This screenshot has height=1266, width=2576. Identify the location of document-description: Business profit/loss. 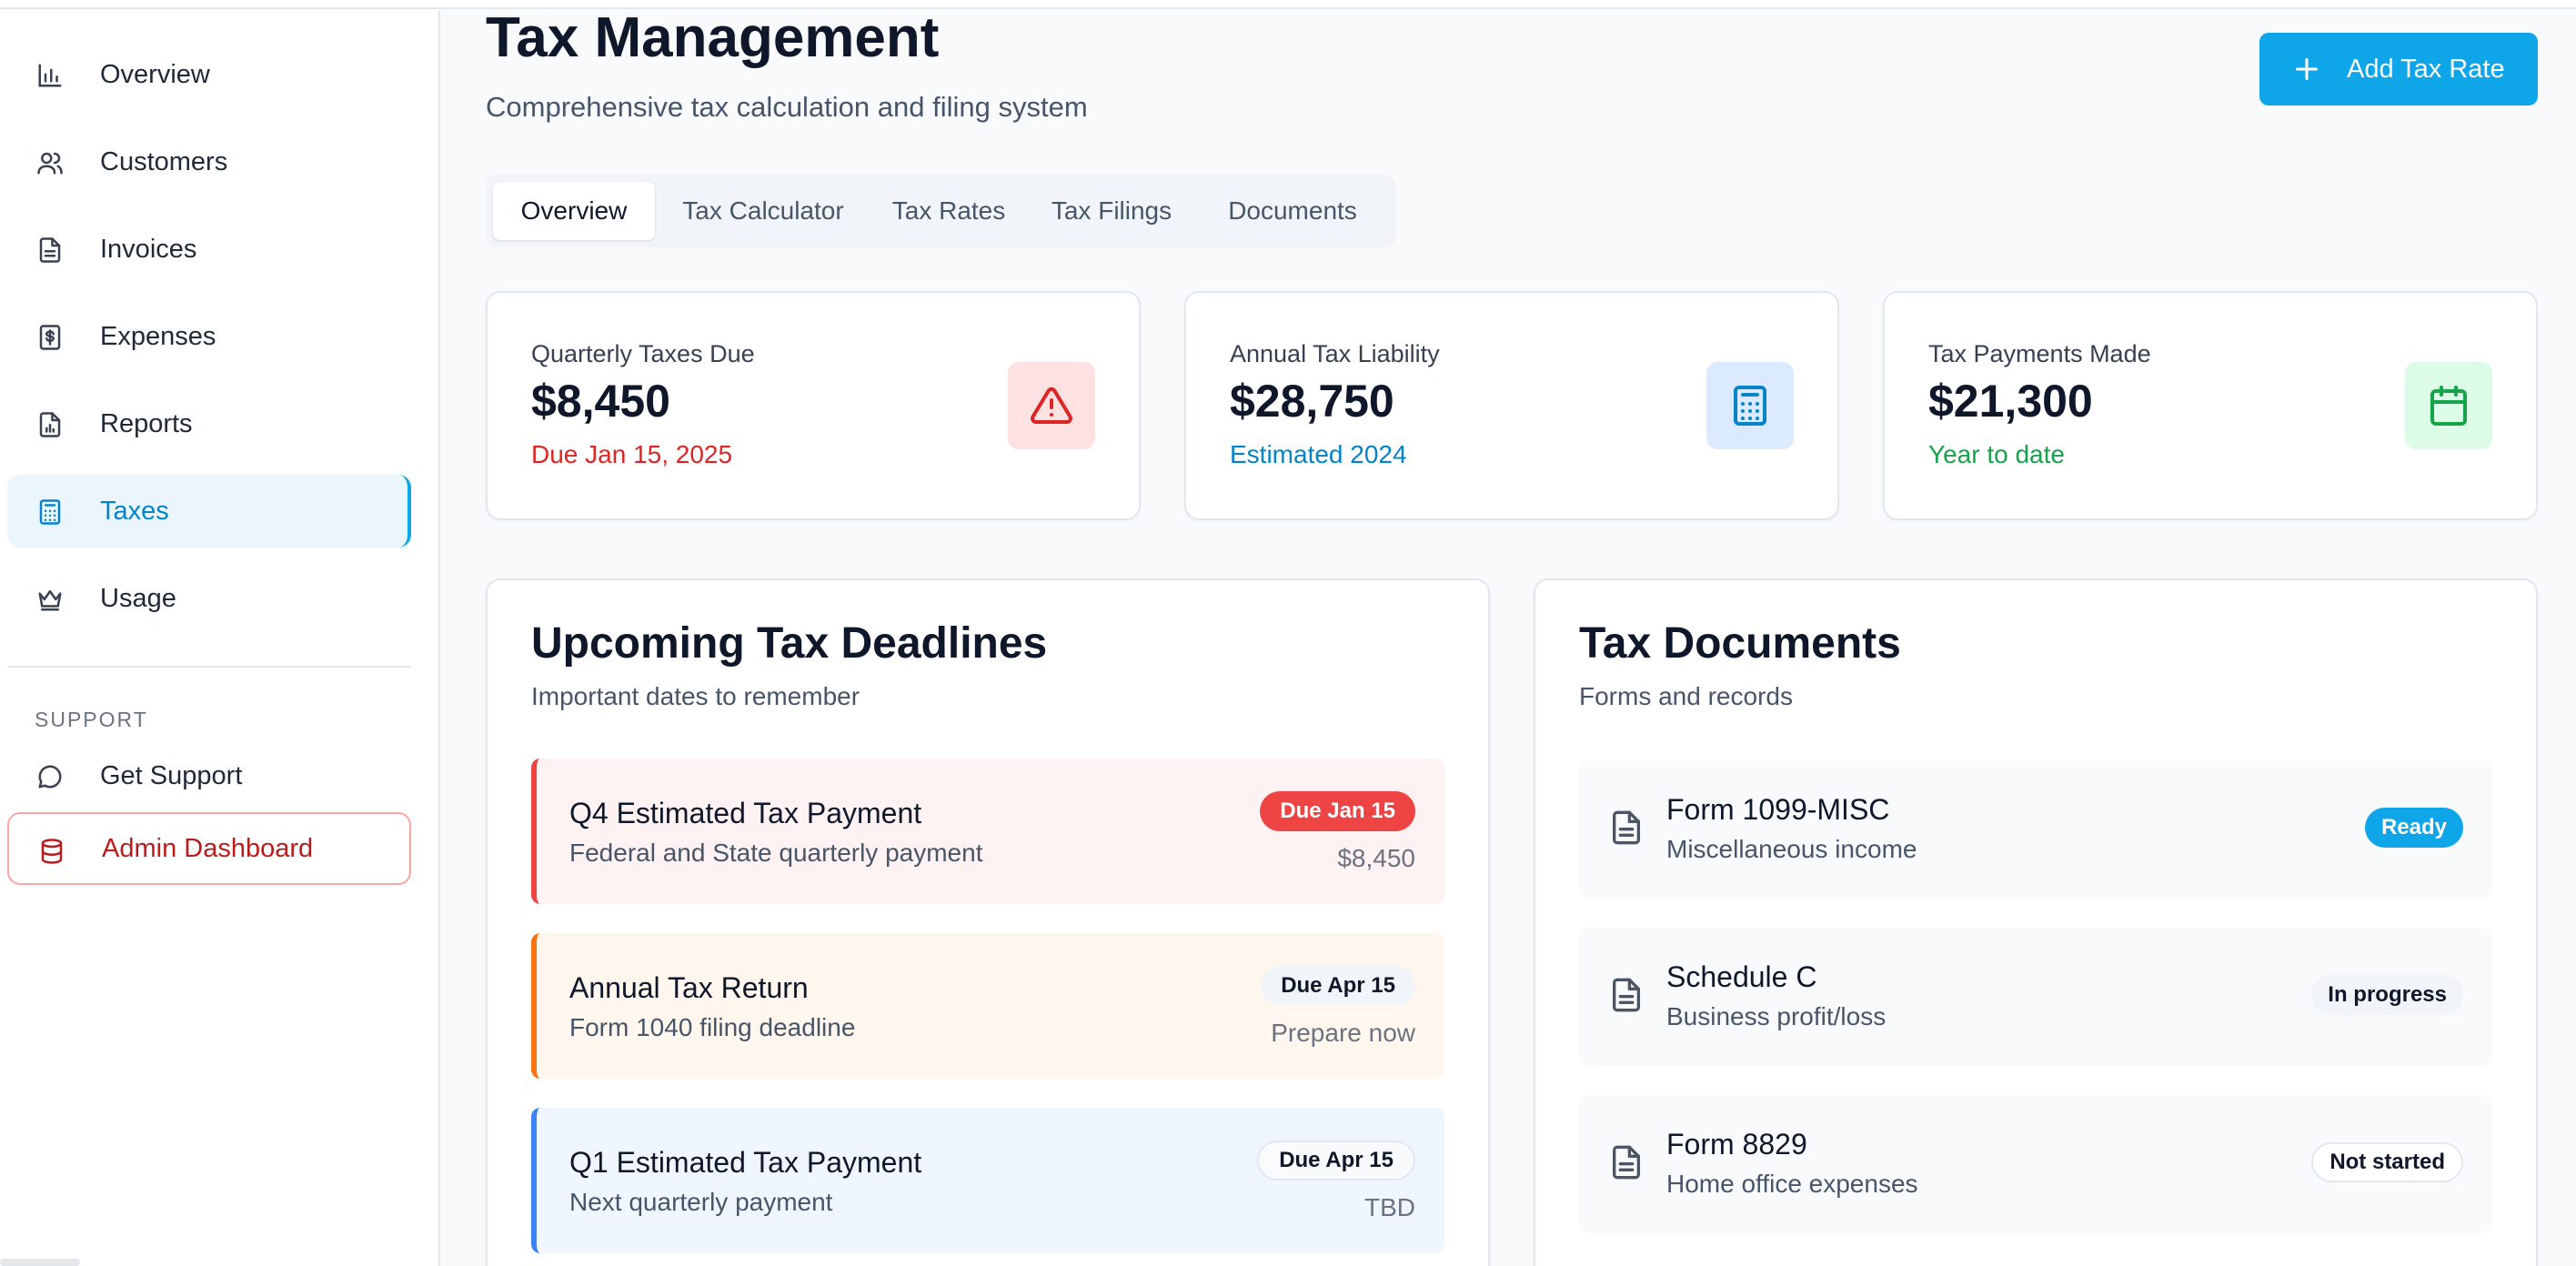
(1776, 1016).